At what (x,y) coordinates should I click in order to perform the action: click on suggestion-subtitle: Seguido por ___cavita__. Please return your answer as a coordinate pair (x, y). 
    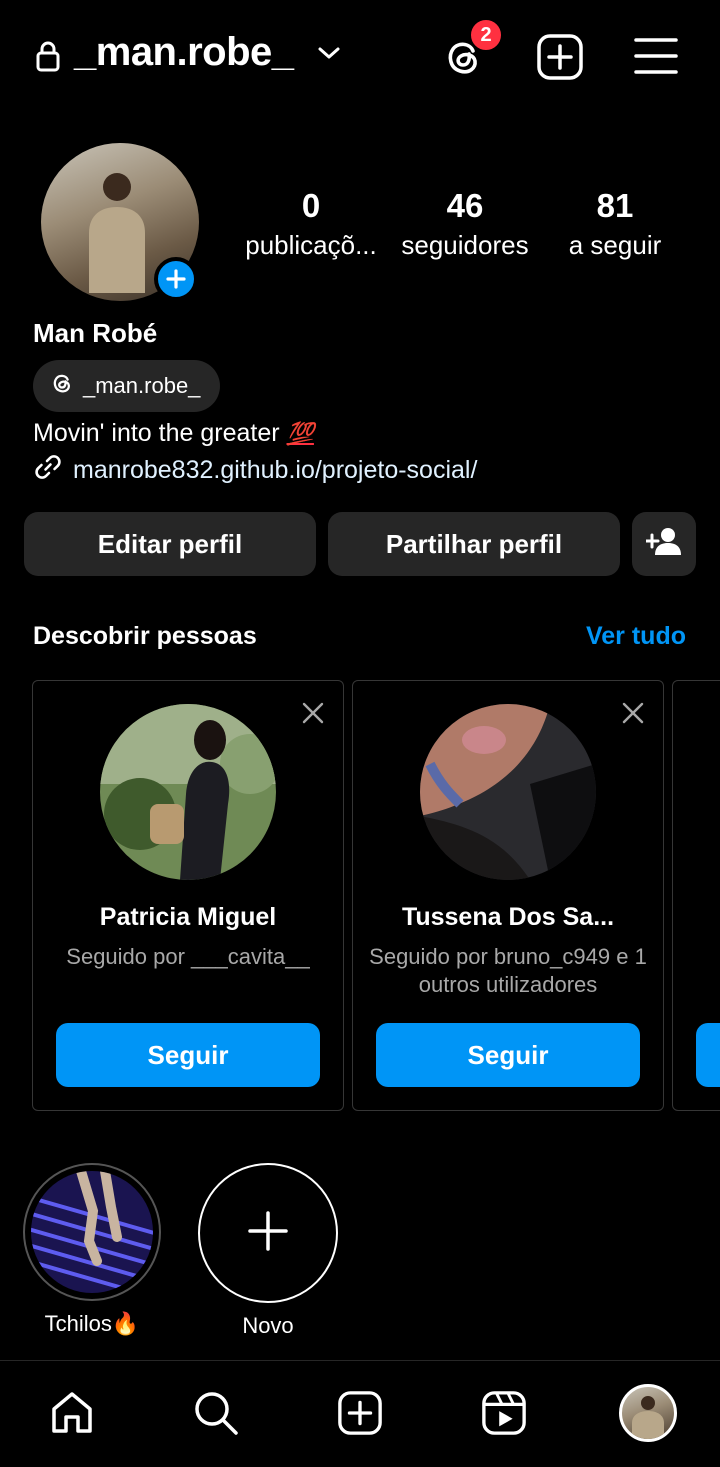
    Looking at the image, I should click on (188, 956).